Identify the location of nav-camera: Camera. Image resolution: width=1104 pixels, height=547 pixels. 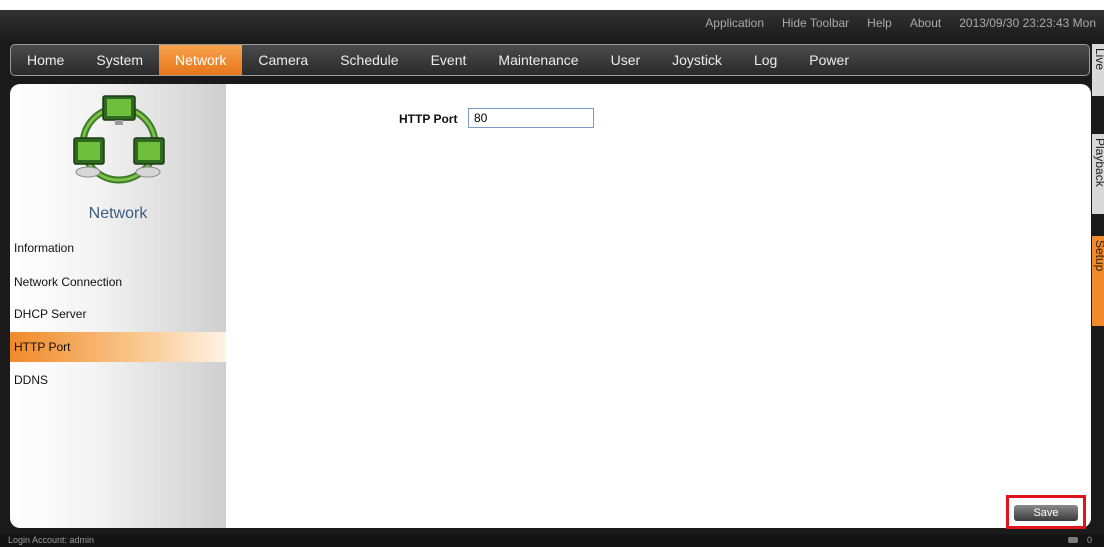
(283, 60).